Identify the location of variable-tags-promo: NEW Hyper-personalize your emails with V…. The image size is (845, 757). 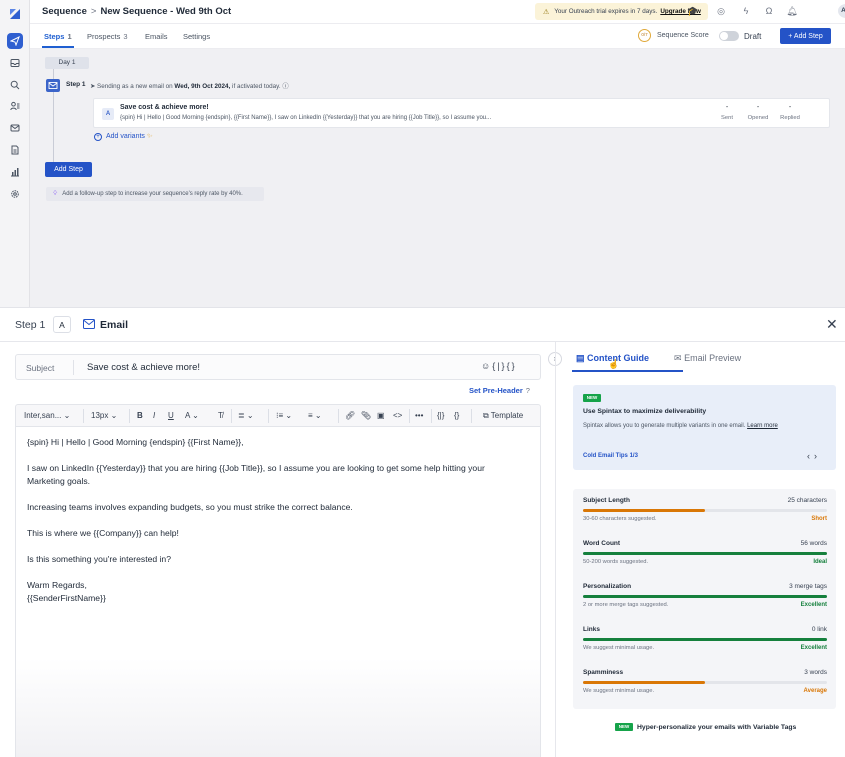
(705, 727).